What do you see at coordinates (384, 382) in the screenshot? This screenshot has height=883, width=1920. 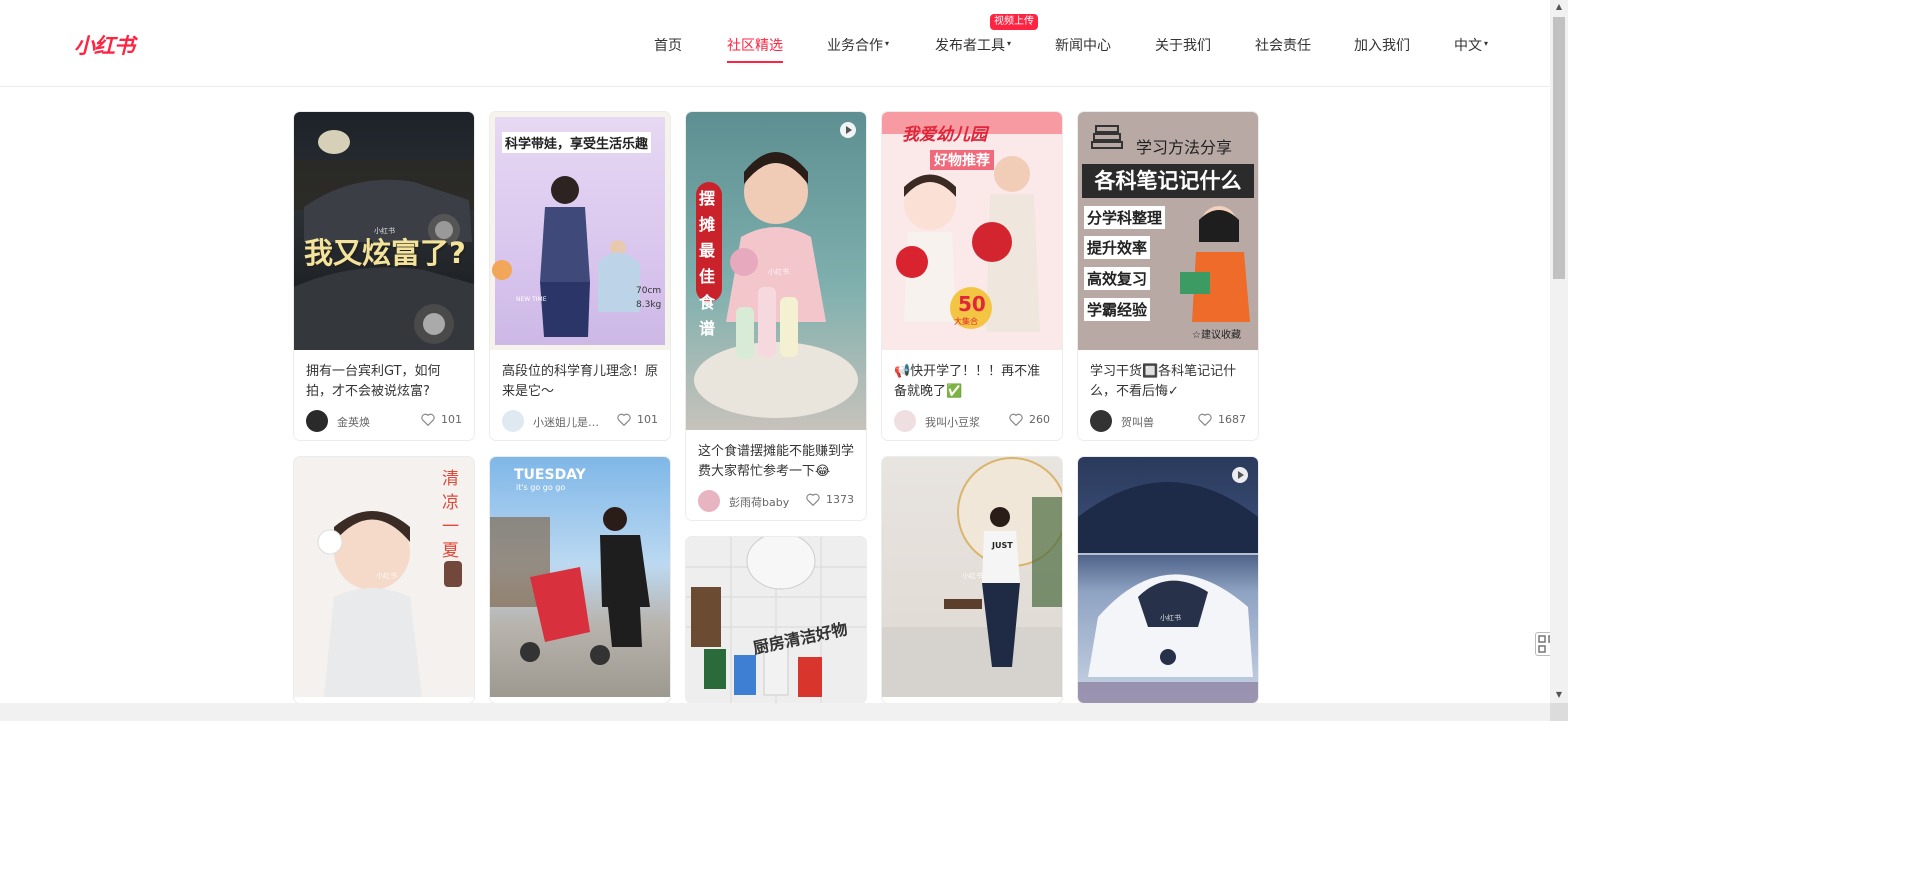 I see `card-title: 拥有一台宾利GT，如何拍，才不会被说炫富?` at bounding box center [384, 382].